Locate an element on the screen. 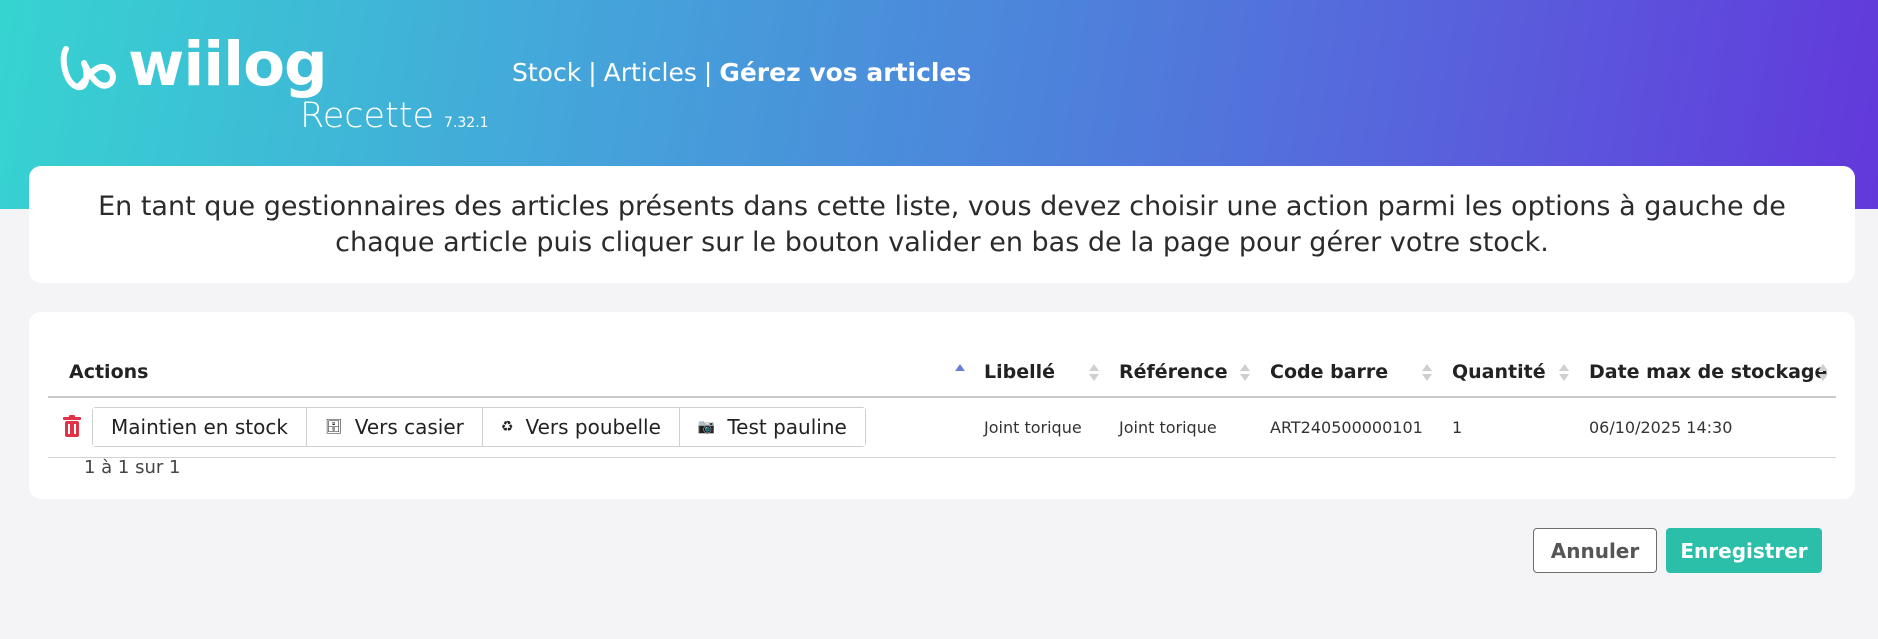 The width and height of the screenshot is (1878, 639). column-header-date-max: Date max de stockage is located at coordinates (1708, 372).